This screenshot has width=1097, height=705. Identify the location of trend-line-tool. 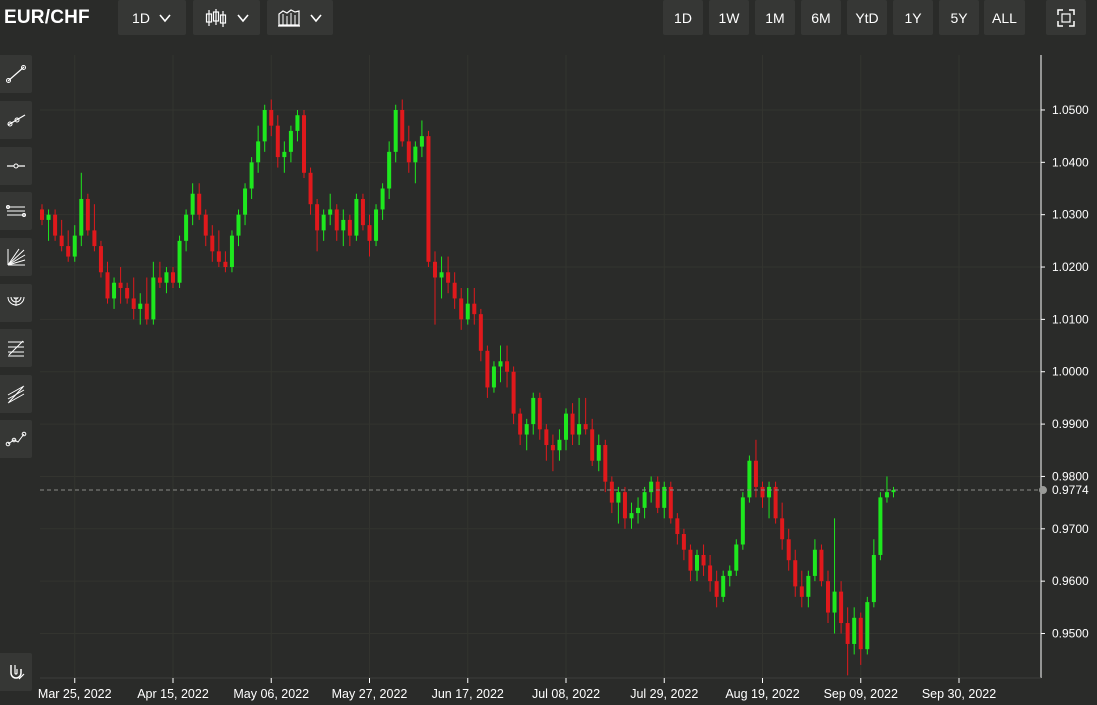
(16, 74).